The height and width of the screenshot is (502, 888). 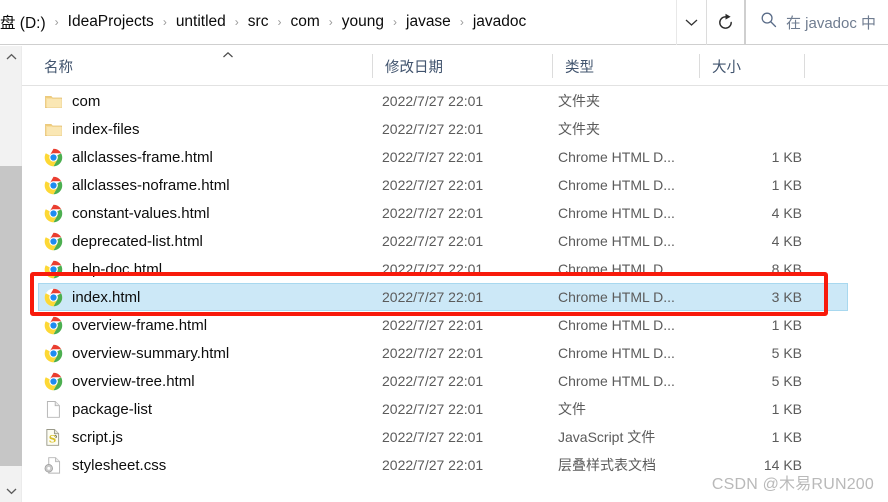 I want to click on column-header-date: 修改日期, so click(x=463, y=66).